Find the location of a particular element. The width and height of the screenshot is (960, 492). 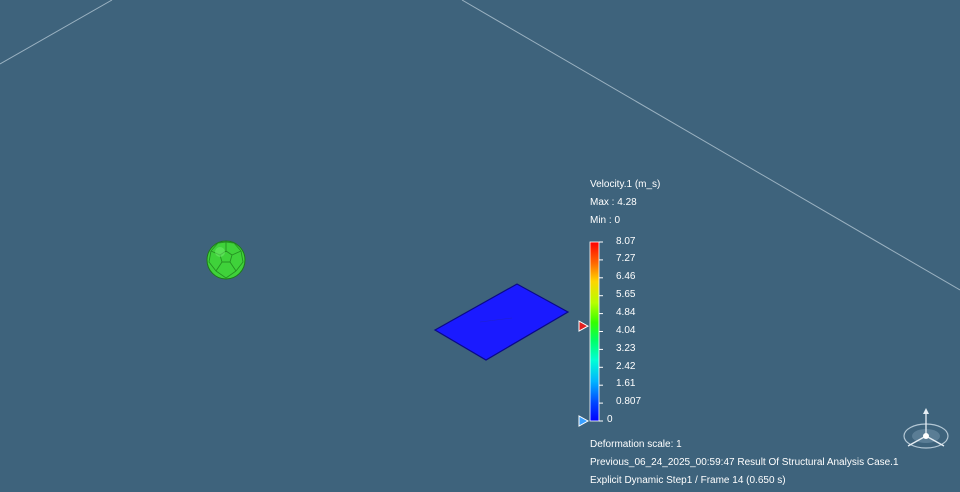

scale-tick-label: 7.27 is located at coordinates (626, 258).